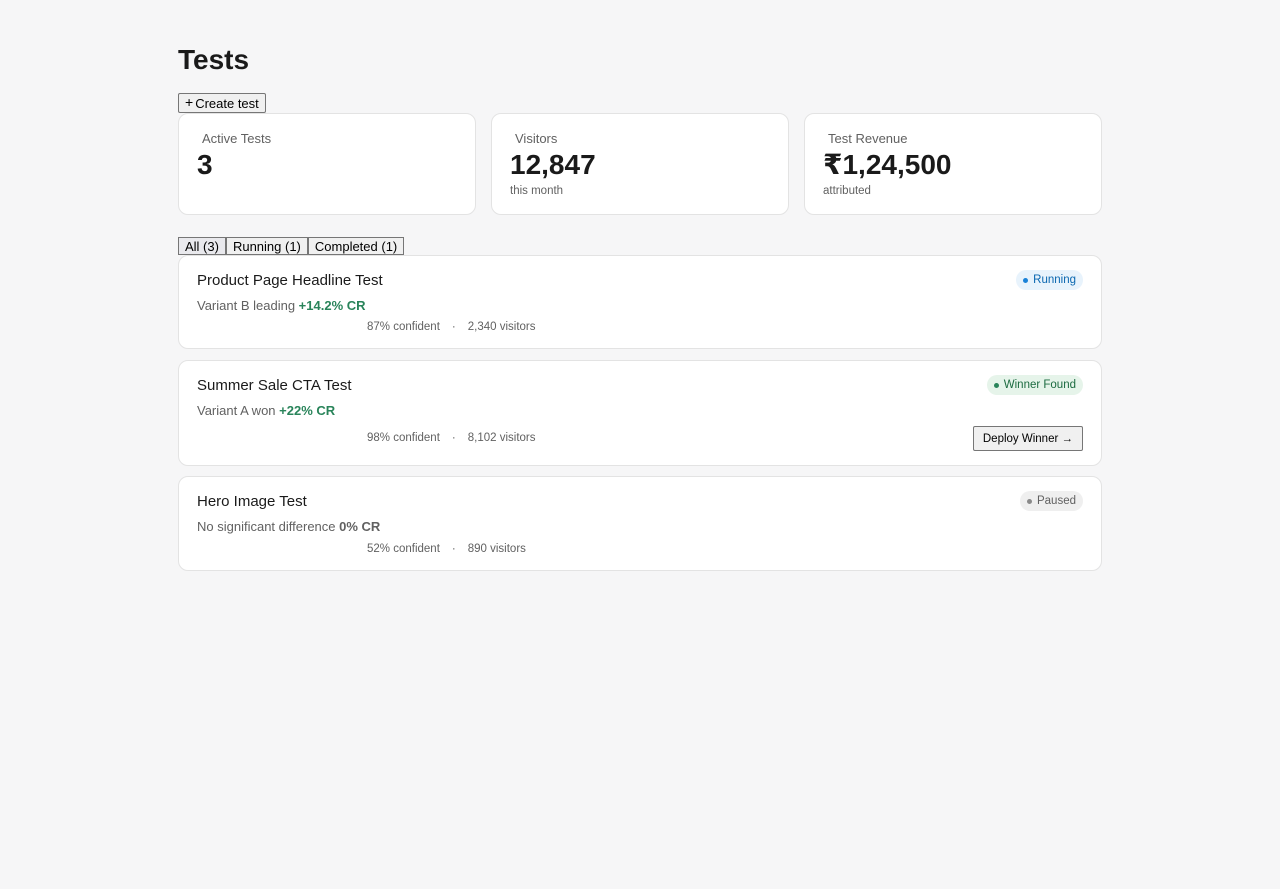 This screenshot has height=889, width=1280. I want to click on status-text: Paused, so click(1056, 501).